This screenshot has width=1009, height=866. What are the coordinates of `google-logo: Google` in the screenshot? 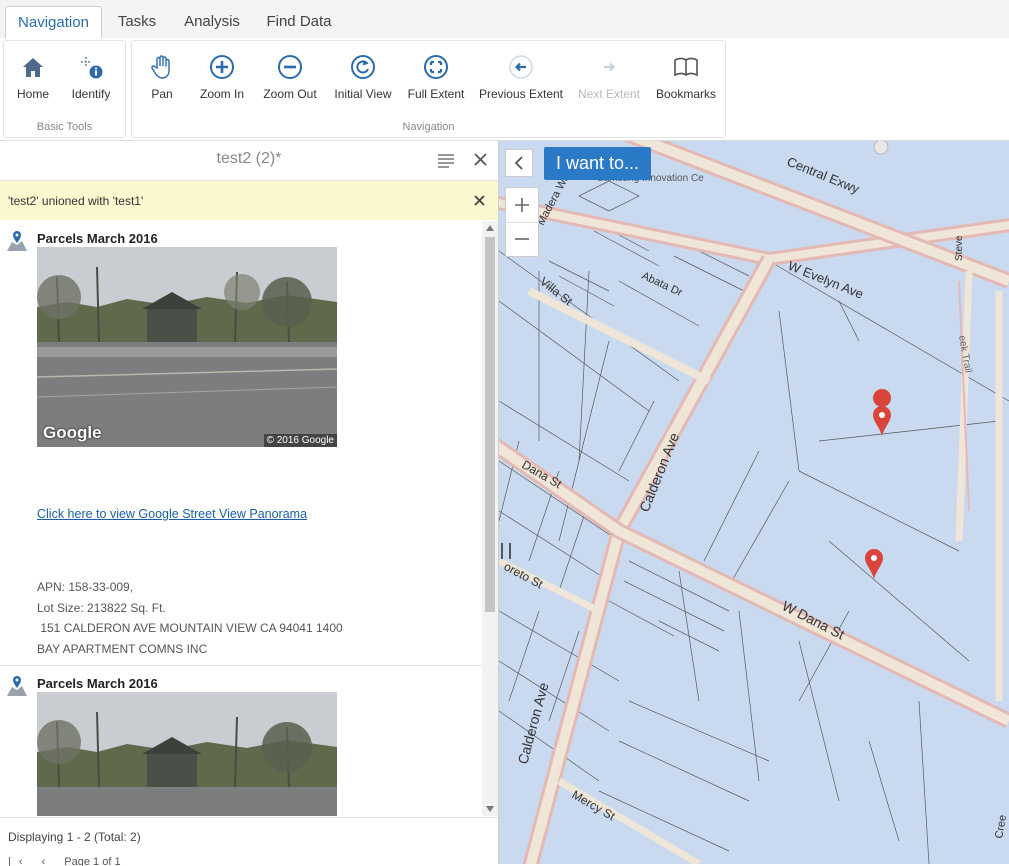 It's located at (72, 432).